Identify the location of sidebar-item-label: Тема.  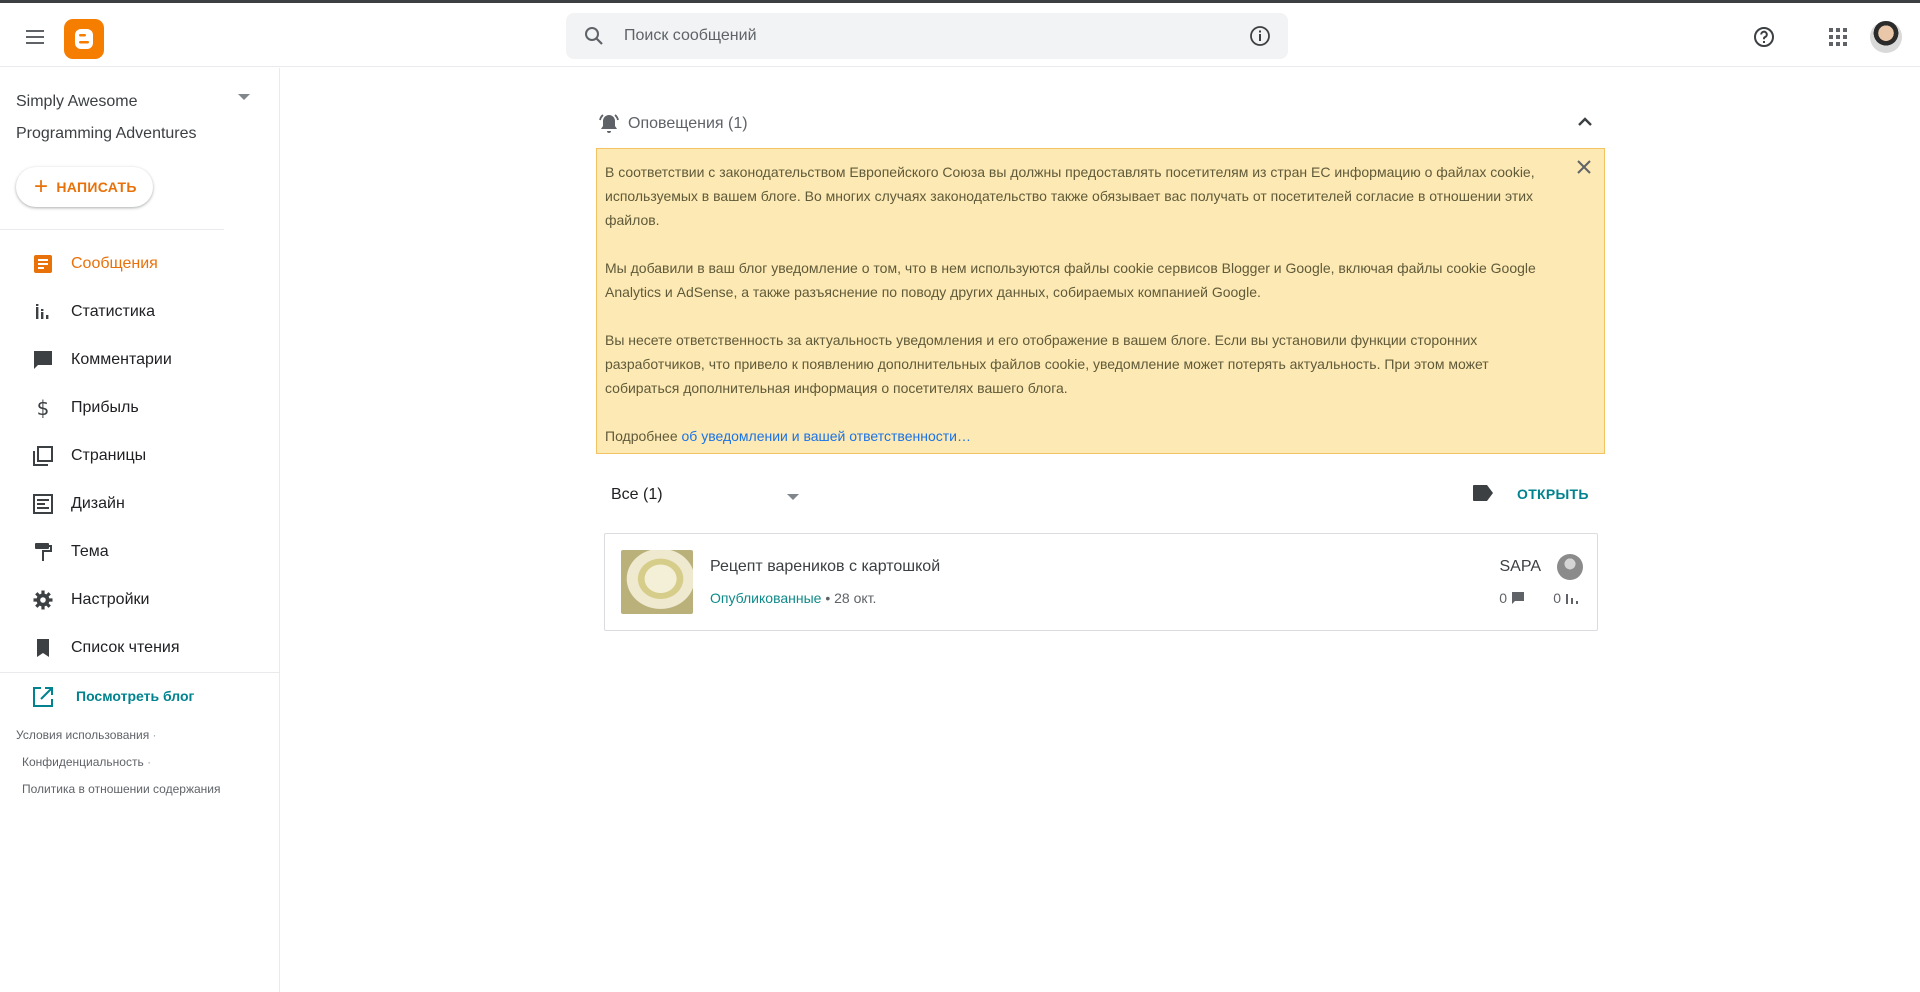
(90, 551).